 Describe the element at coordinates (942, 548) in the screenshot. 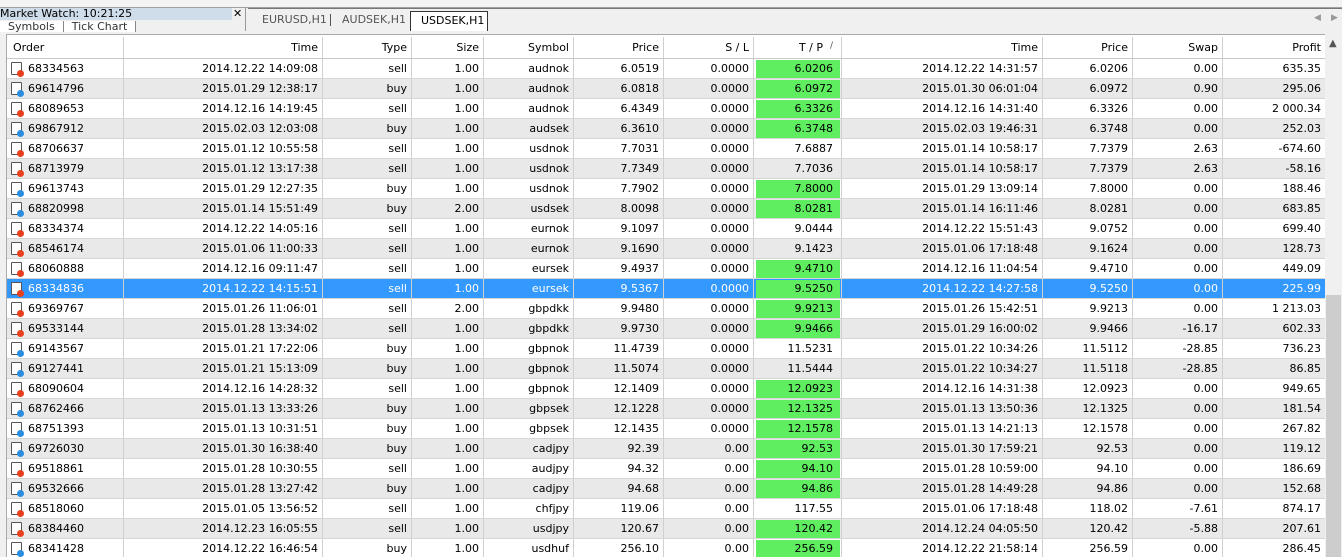

I see `cell-close-time: 2014.12.22 21:58:14` at that location.